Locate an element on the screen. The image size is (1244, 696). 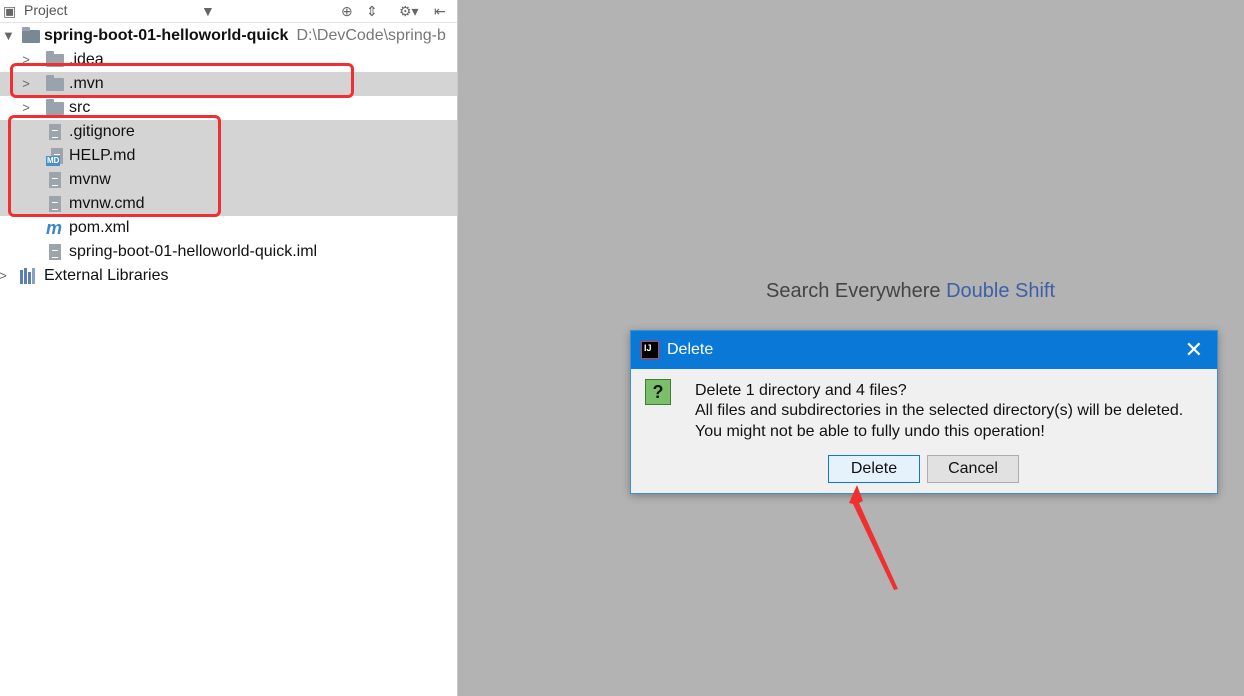
annotation-box-mvn is located at coordinates (182, 80).